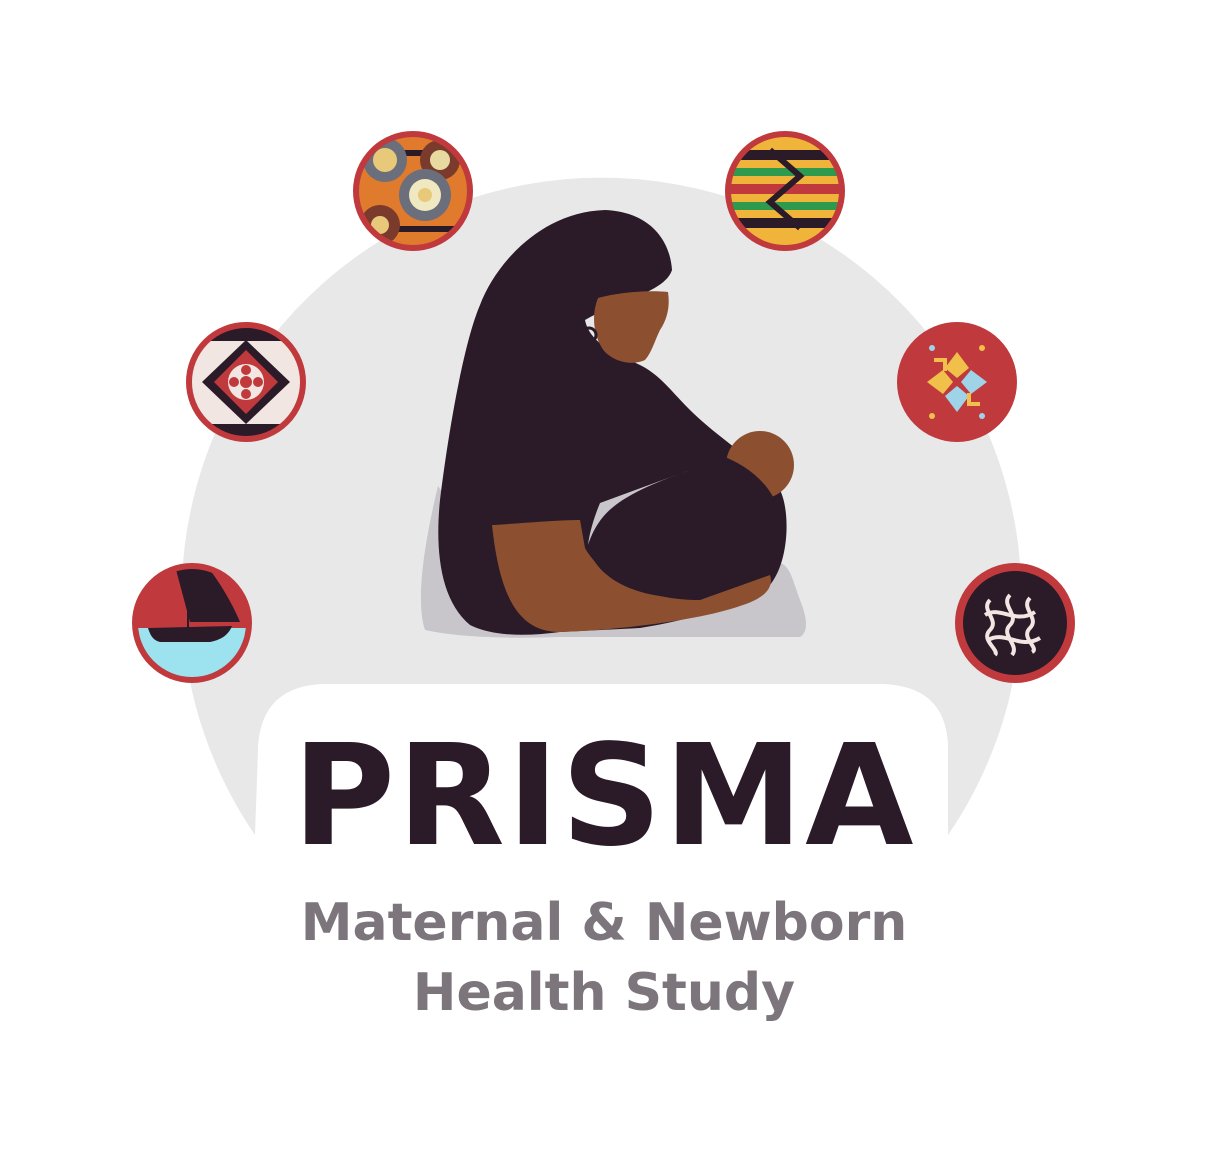 Image resolution: width=1208 pixels, height=1154 pixels. I want to click on floral-pattern-icon, so click(246, 382).